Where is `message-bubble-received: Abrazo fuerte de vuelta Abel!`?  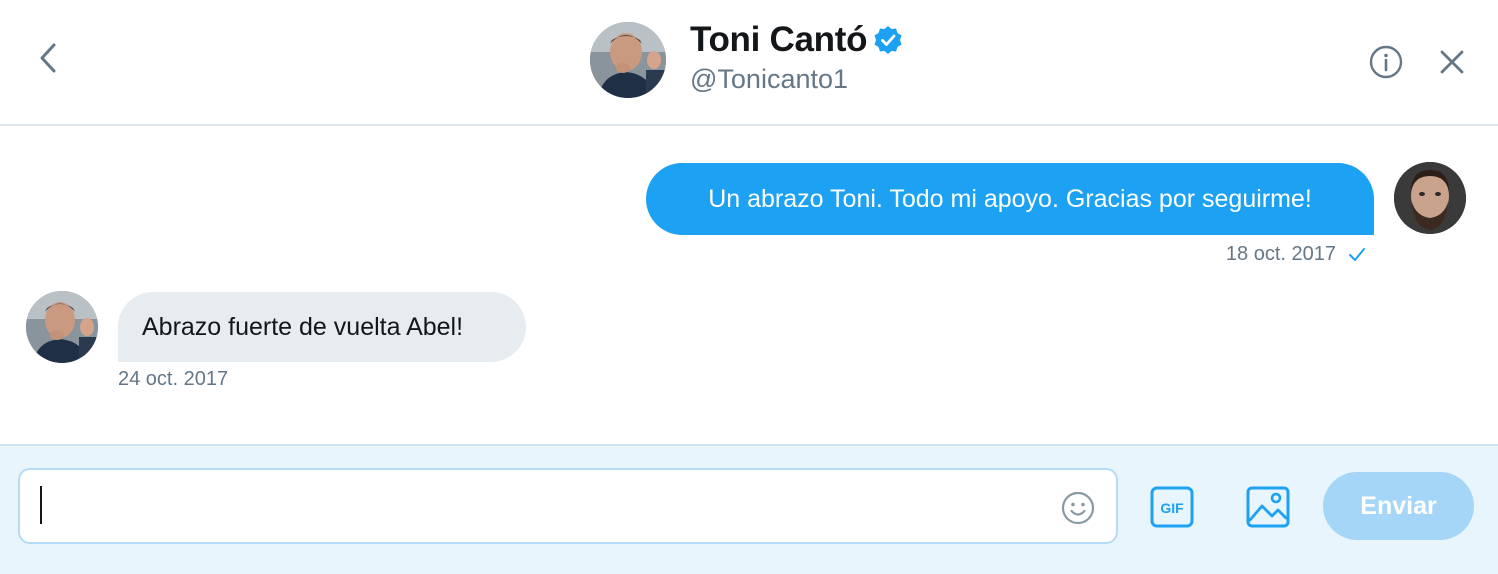 message-bubble-received: Abrazo fuerte de vuelta Abel! is located at coordinates (322, 327).